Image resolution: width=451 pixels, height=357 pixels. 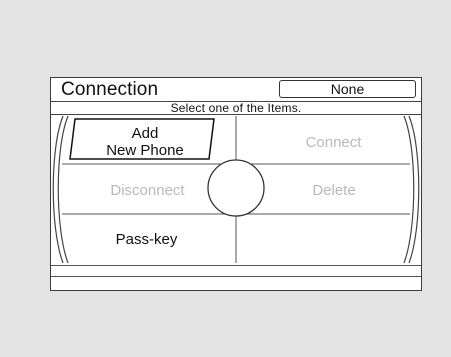 I want to click on right-outer-arc, so click(x=409, y=189).